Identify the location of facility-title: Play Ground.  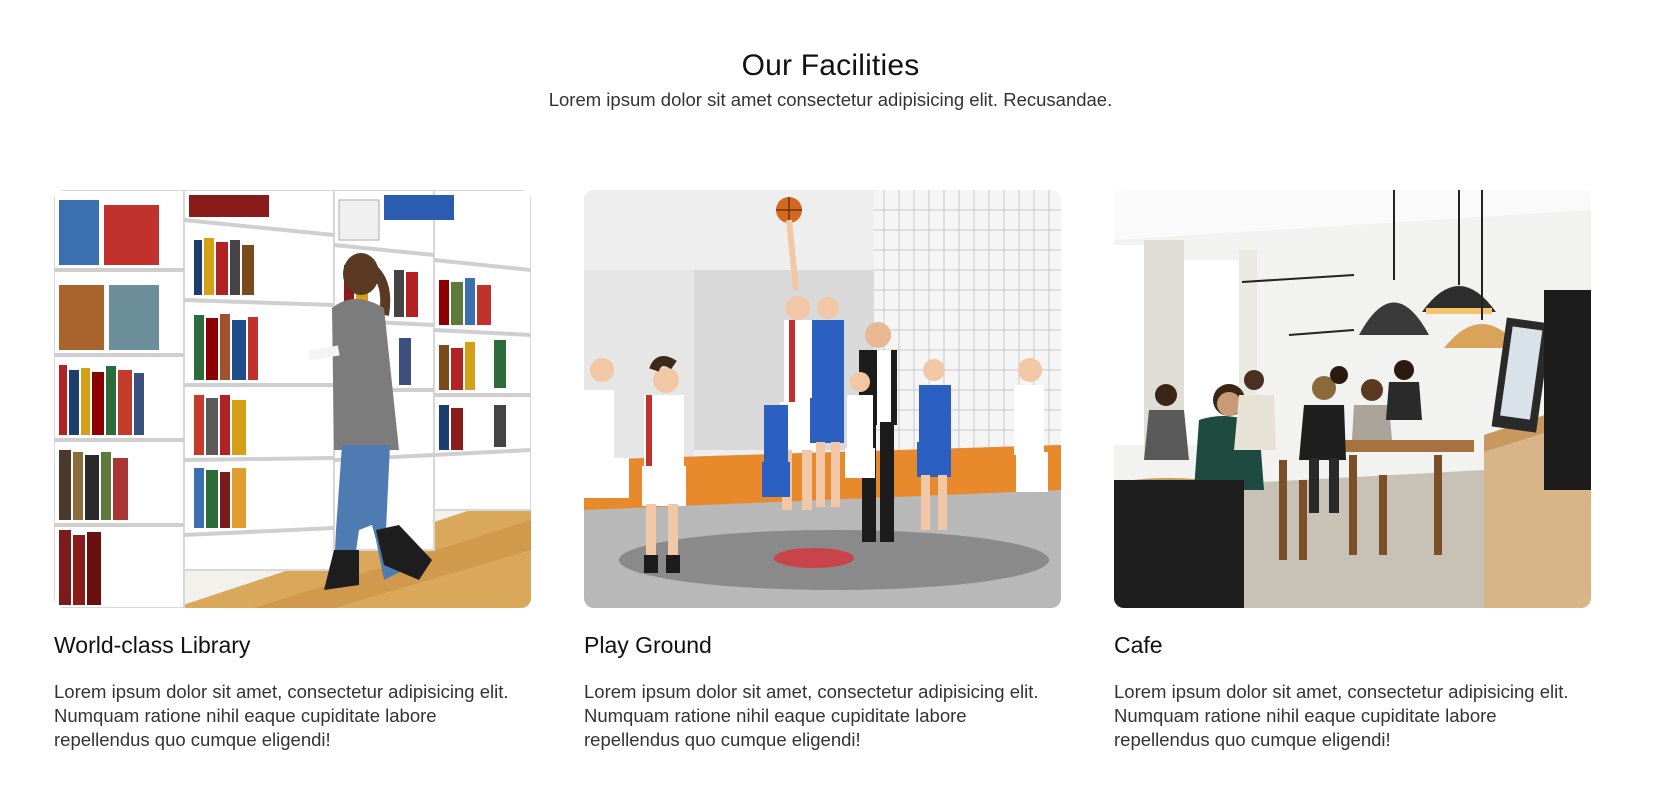
(648, 645).